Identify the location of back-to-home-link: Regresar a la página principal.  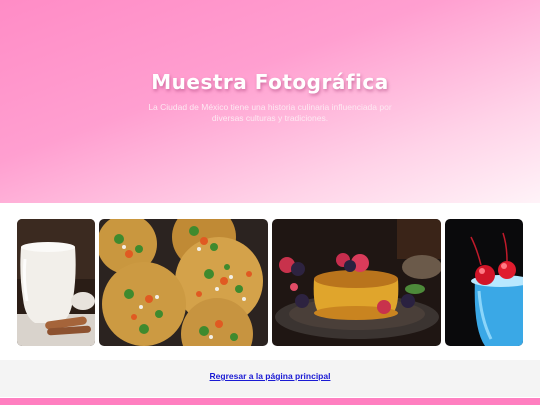
(270, 376).